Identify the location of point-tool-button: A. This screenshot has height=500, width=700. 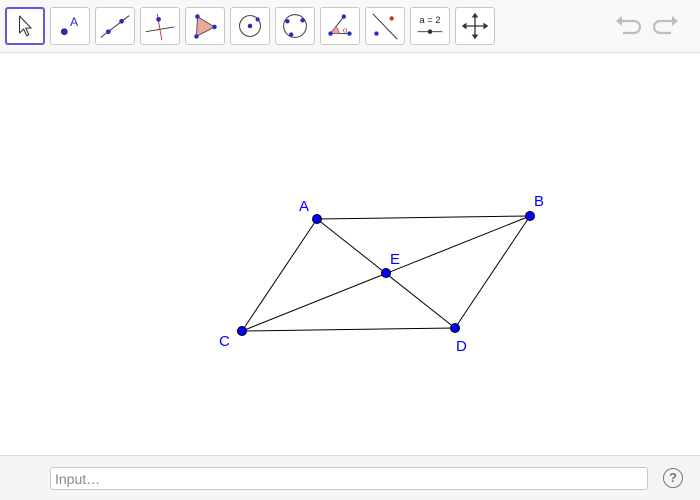
(70, 26).